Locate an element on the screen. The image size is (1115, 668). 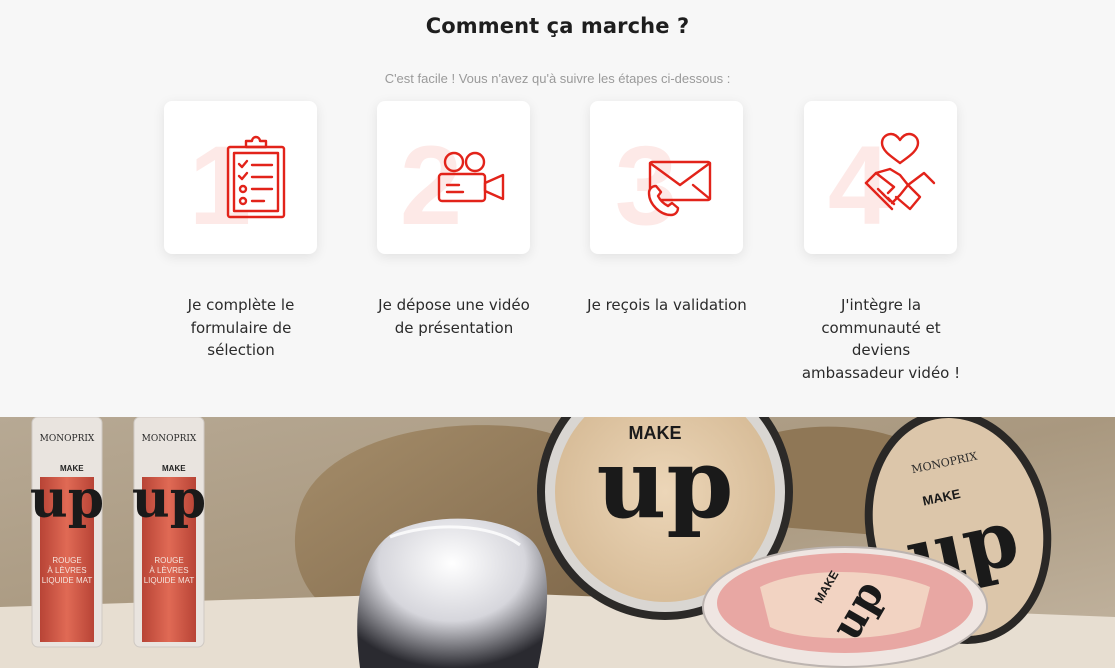
compact-center-up: up is located at coordinates (665, 483).